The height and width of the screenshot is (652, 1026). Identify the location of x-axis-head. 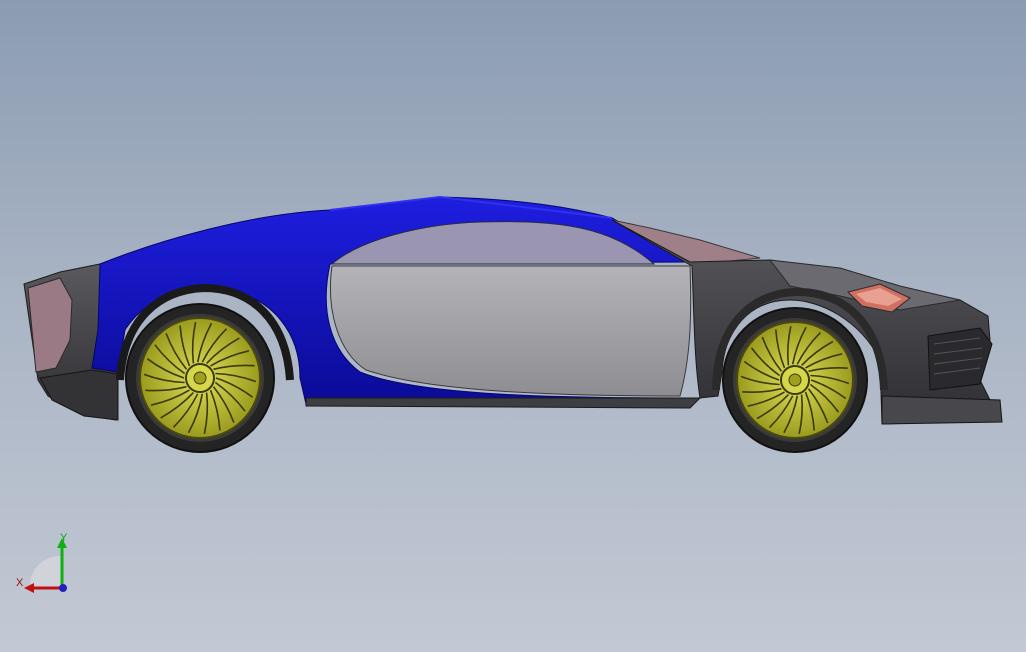
(29, 588).